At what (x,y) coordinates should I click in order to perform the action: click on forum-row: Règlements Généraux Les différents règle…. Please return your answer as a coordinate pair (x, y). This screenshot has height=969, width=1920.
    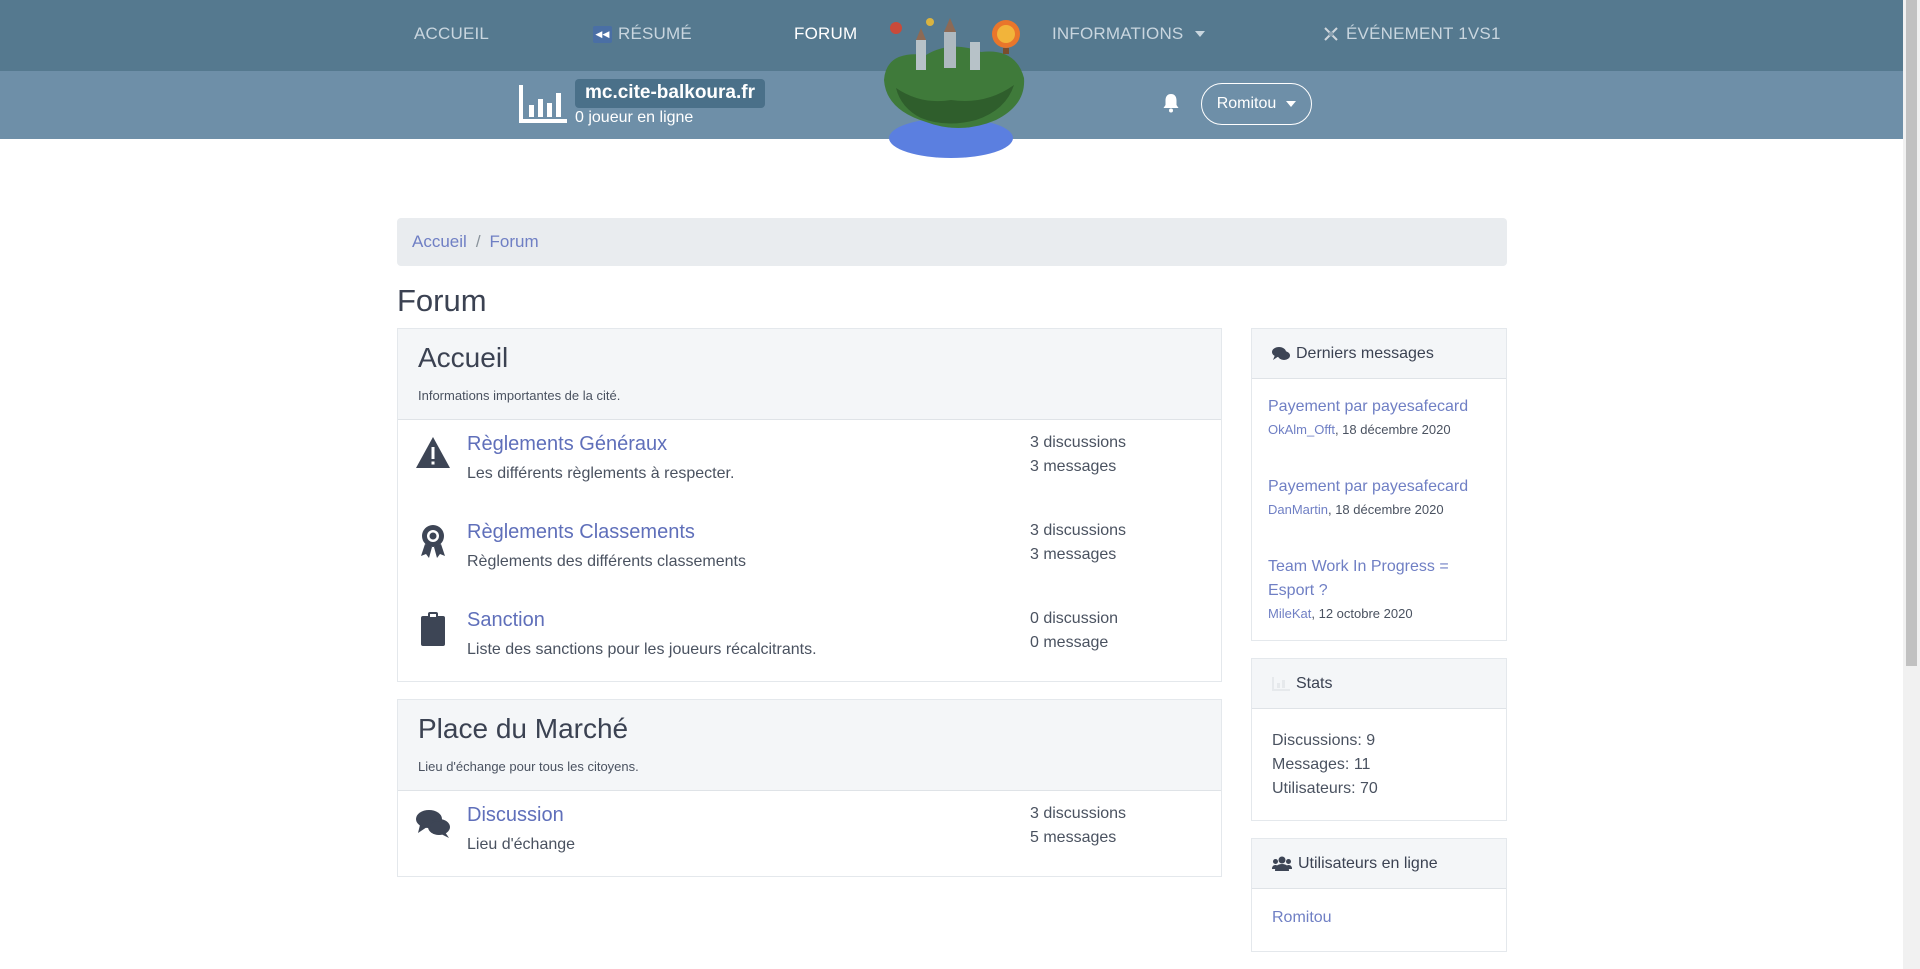
    Looking at the image, I should click on (809, 460).